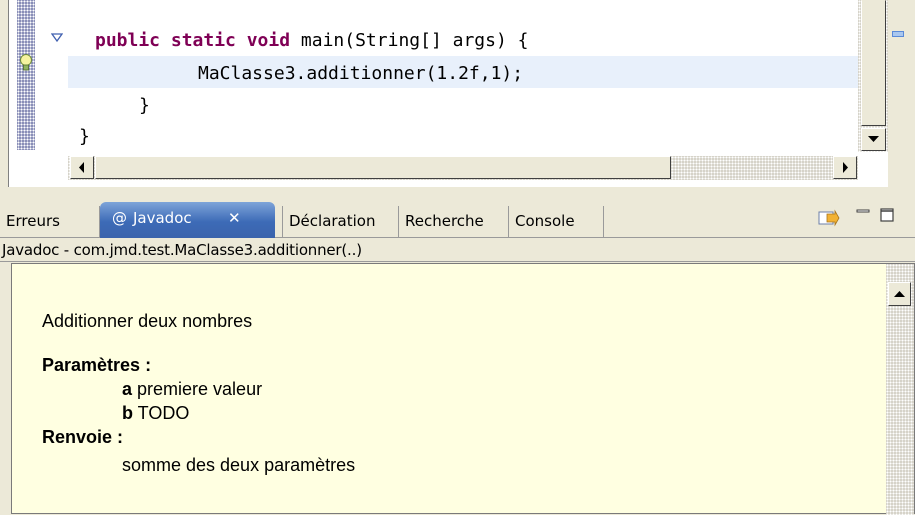 This screenshot has width=915, height=515. I want to click on tab-javadoc-label: Javadoc, so click(162, 218).